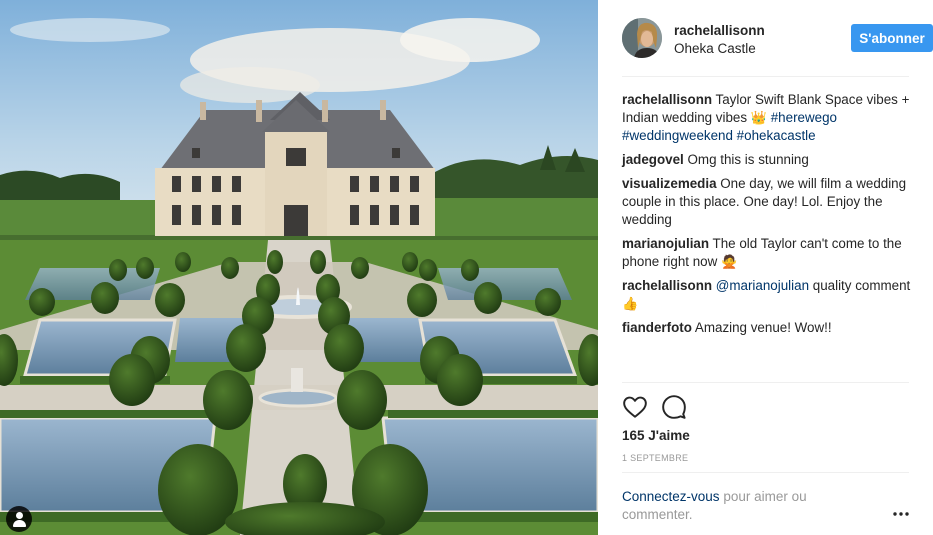 The width and height of the screenshot is (933, 535). I want to click on comment-username: marianojulian, so click(665, 243).